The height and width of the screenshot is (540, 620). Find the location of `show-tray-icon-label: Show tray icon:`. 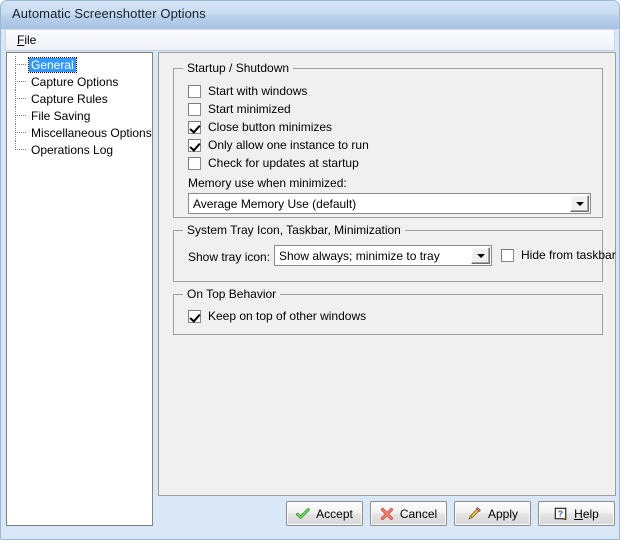

show-tray-icon-label: Show tray icon: is located at coordinates (229, 257).